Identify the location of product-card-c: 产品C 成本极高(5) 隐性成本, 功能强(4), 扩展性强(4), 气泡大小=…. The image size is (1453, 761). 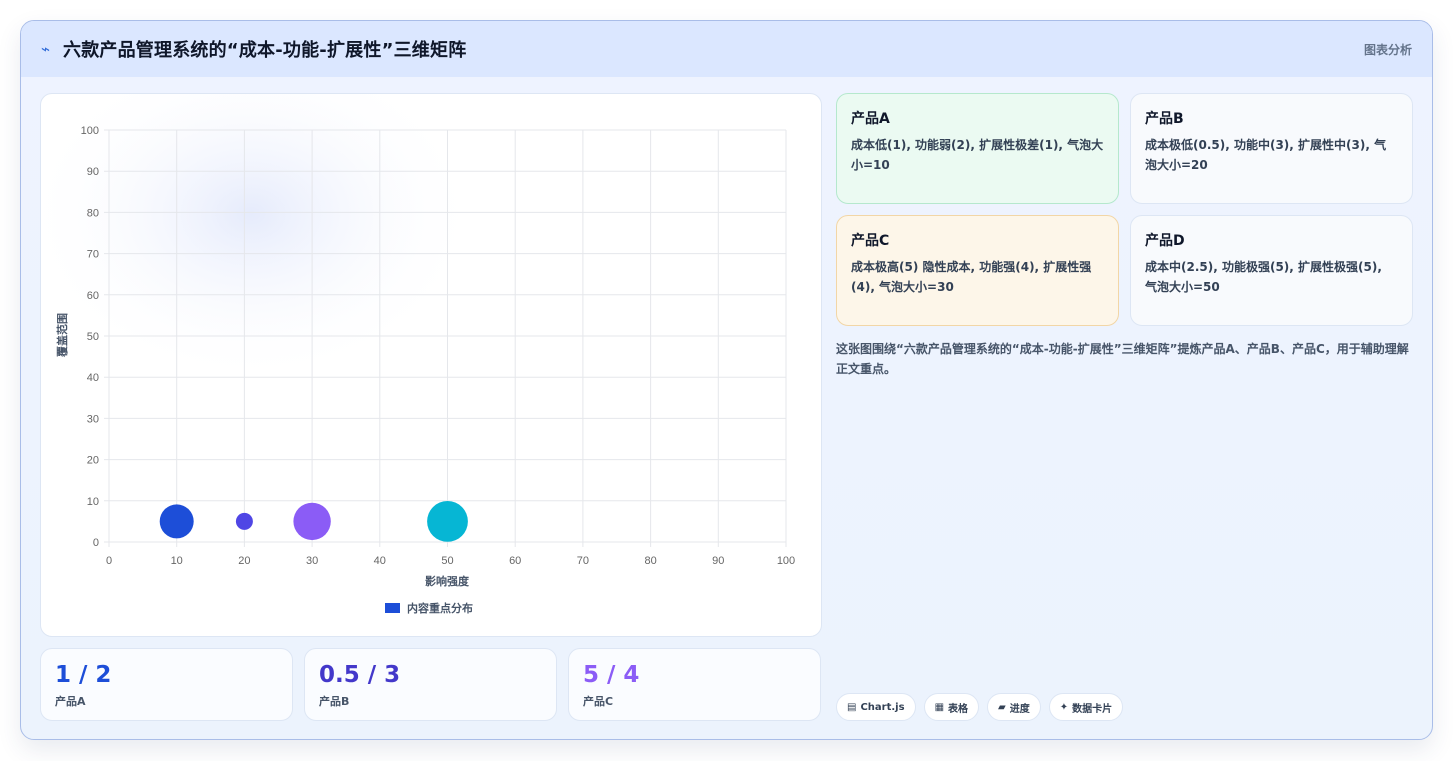
(977, 270).